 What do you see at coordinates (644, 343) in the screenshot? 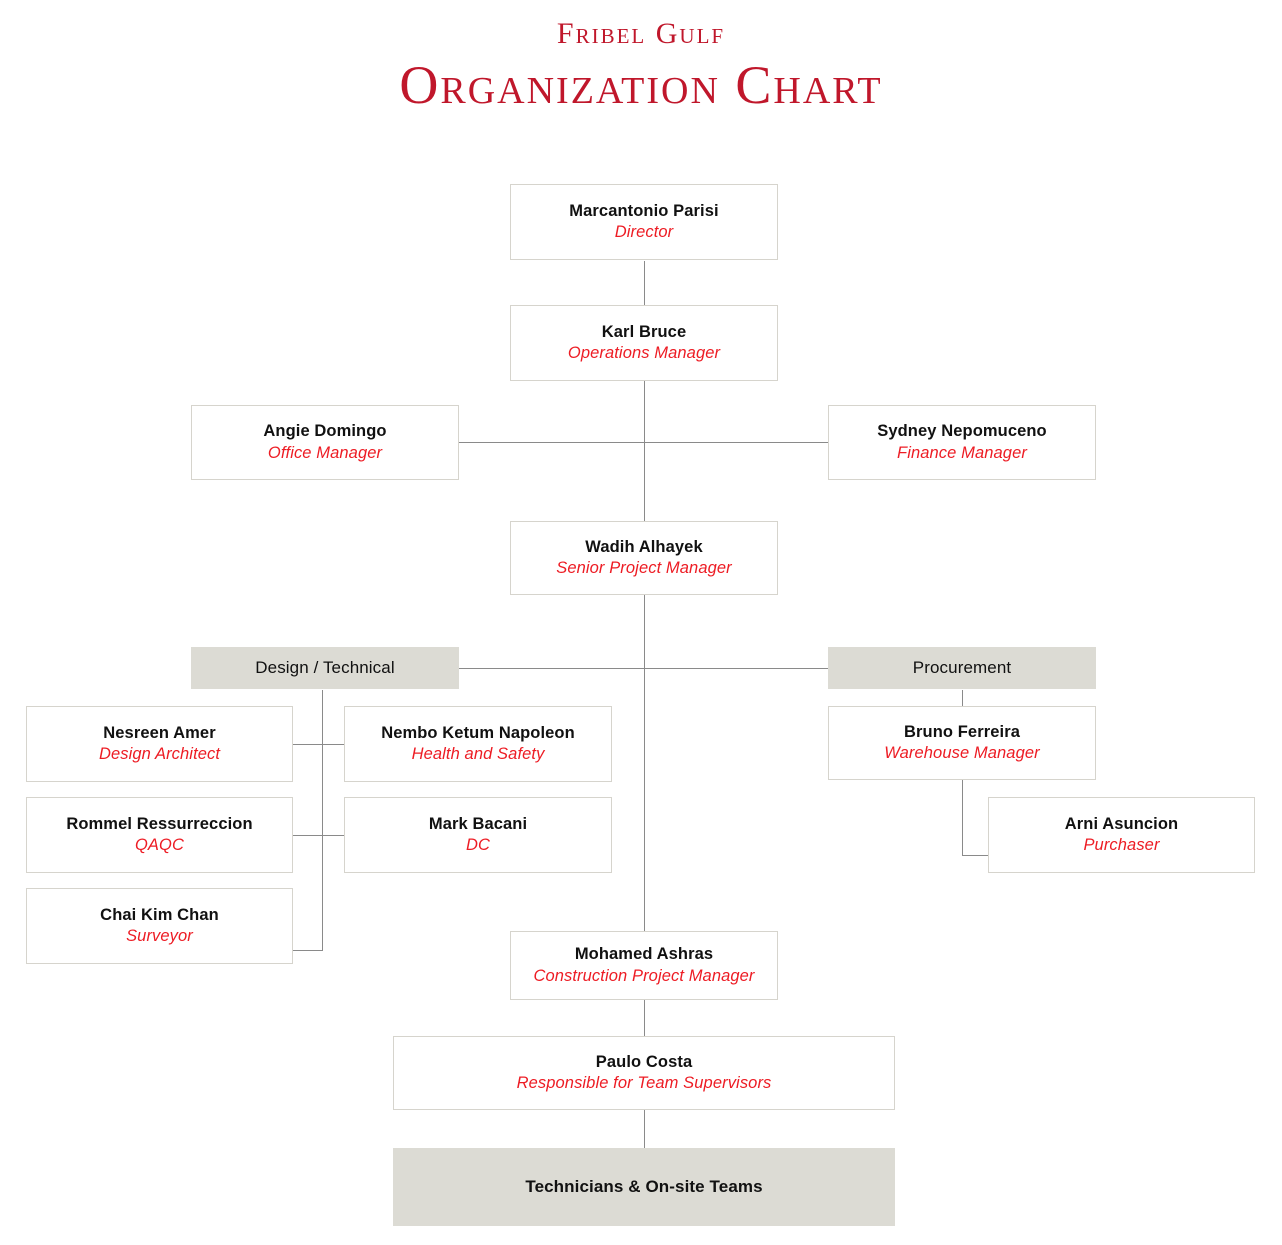
I see `node-operations-manager: Karl Bruce Operations Manager` at bounding box center [644, 343].